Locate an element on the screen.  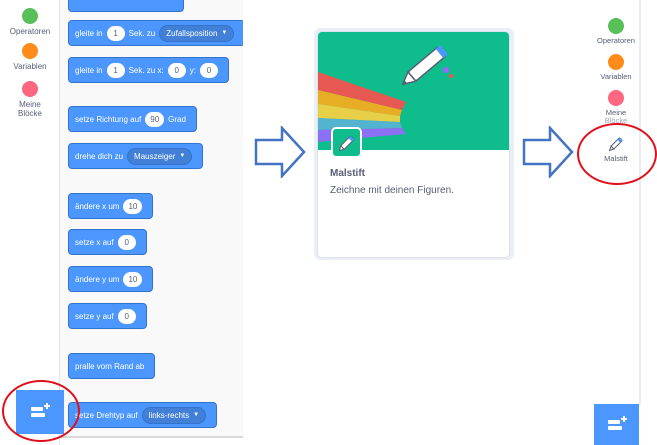
set-x-block: setze x auf 0 is located at coordinates (107, 242).